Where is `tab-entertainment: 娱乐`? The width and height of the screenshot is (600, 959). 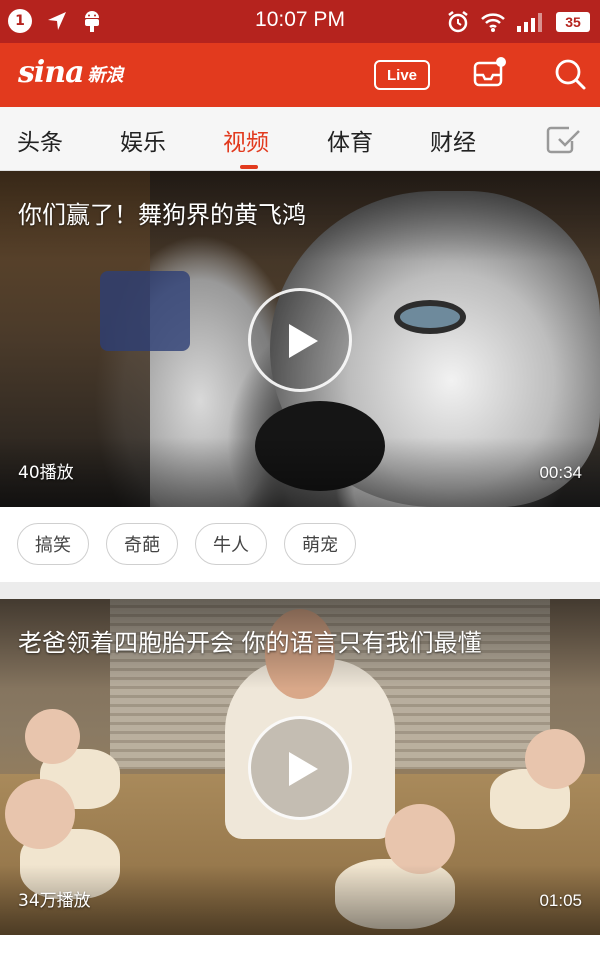 tab-entertainment: 娱乐 is located at coordinates (143, 140).